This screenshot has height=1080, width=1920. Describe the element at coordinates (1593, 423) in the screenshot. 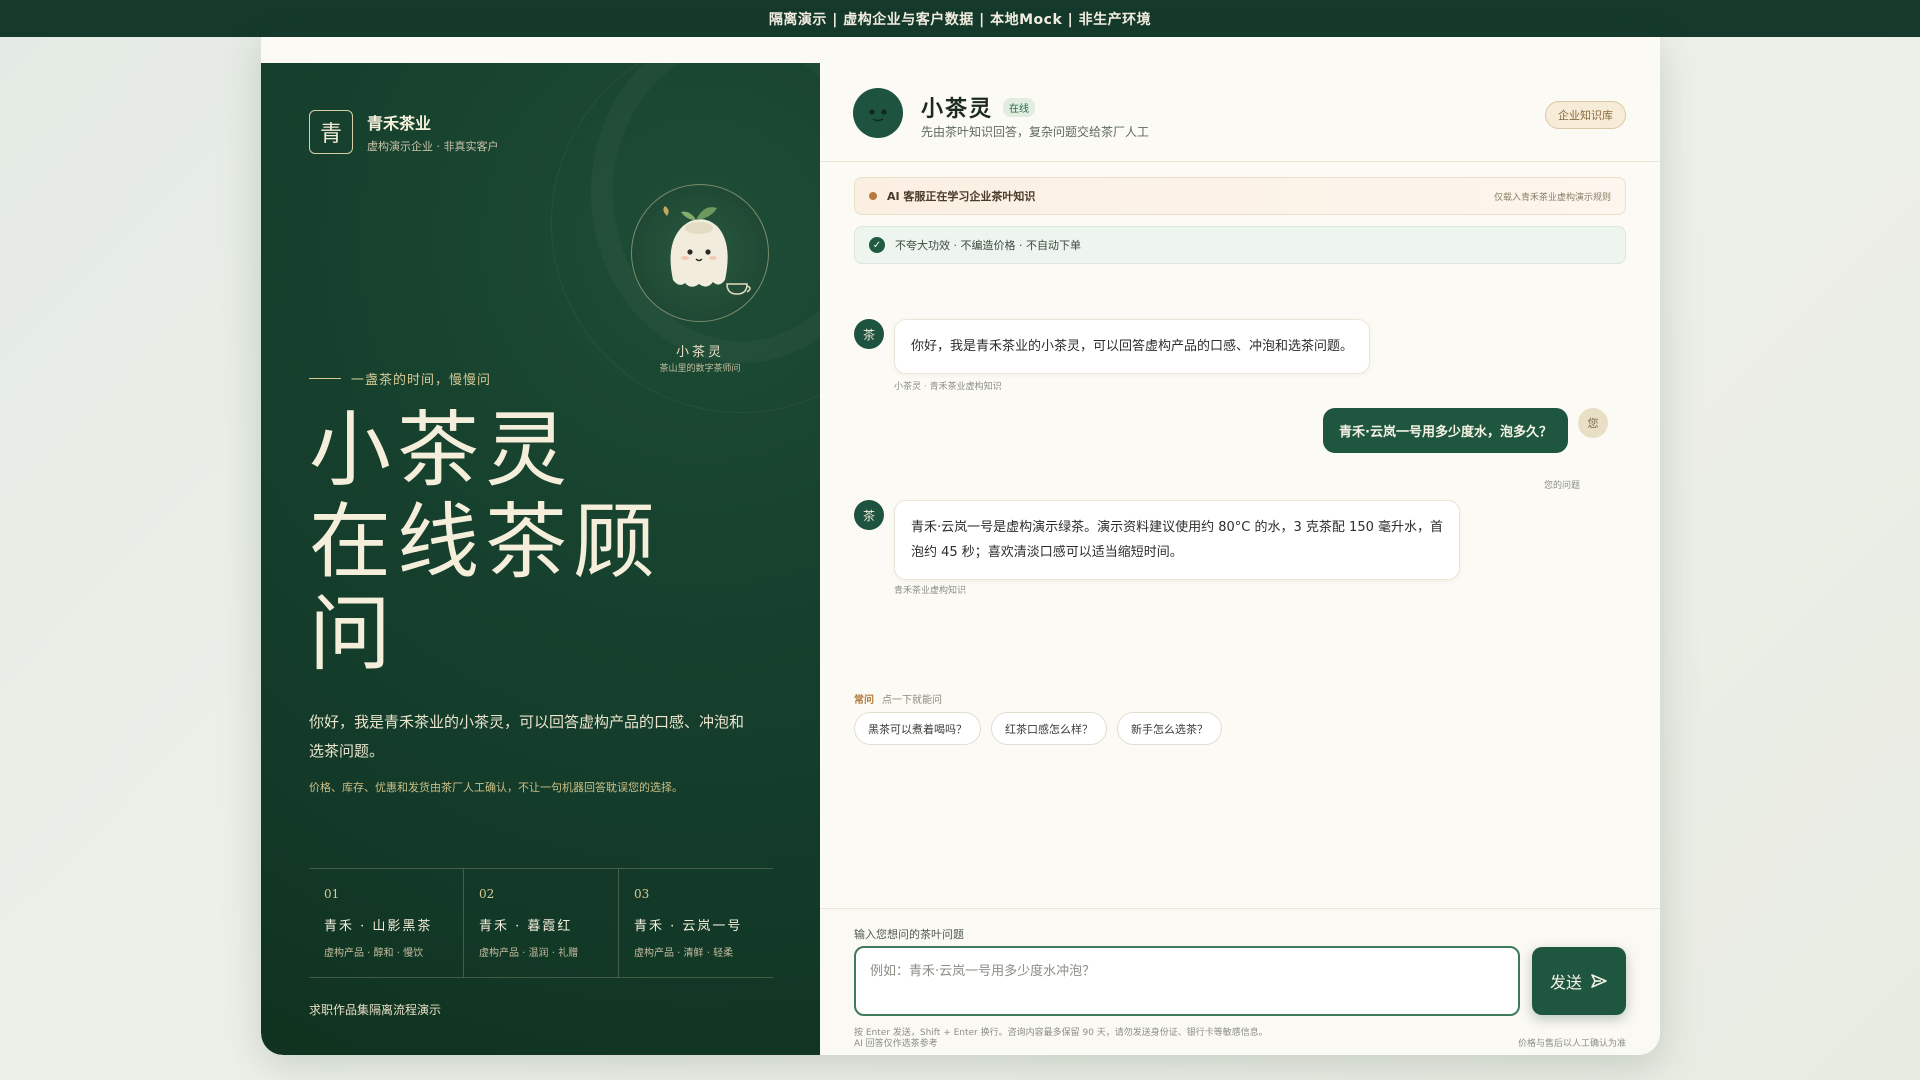

I see `user-avatar: 您` at that location.